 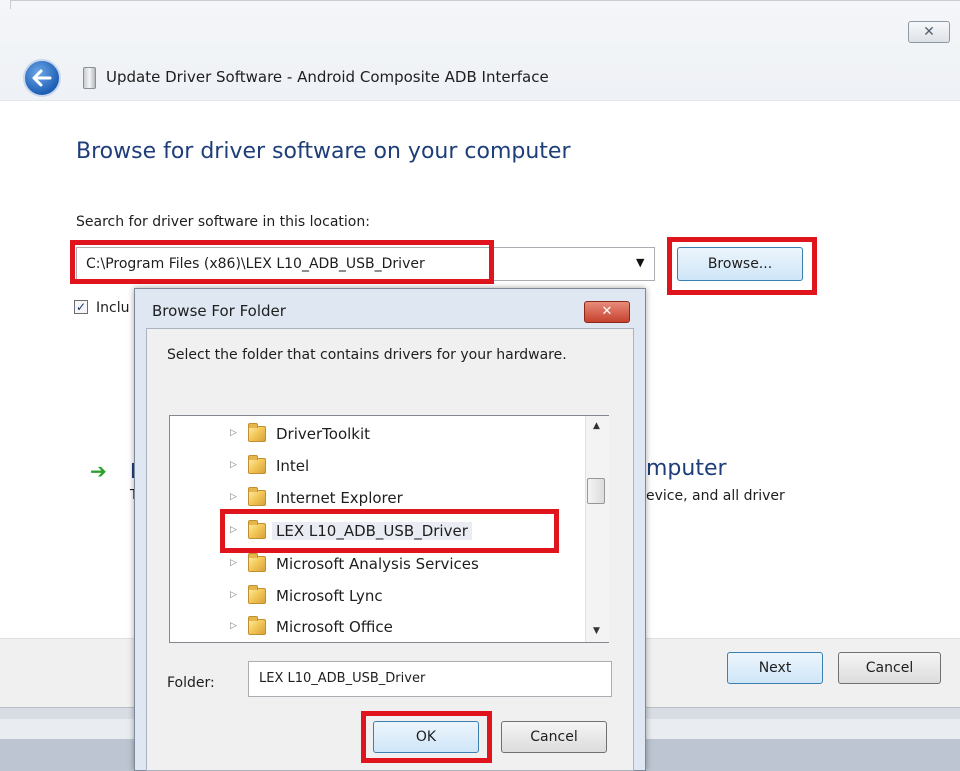 What do you see at coordinates (485, 4) in the screenshot?
I see `window-frame-edge` at bounding box center [485, 4].